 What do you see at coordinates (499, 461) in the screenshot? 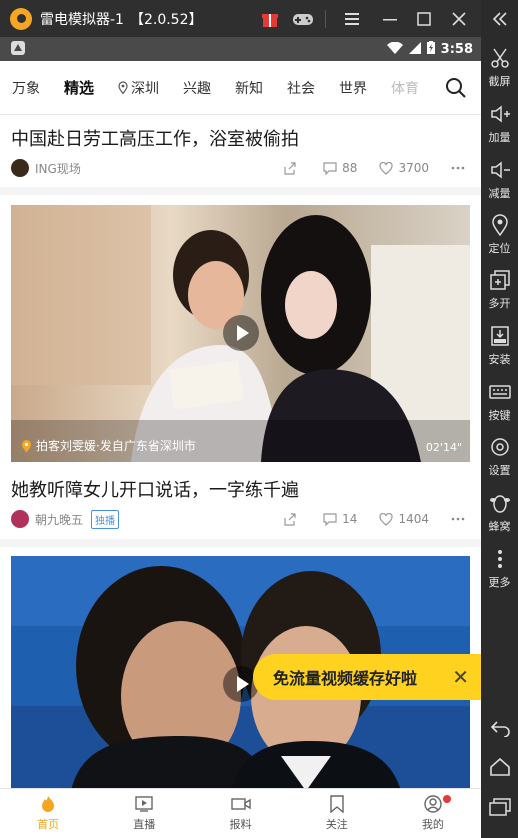
I see `sidebar-item-settings: 设置` at bounding box center [499, 461].